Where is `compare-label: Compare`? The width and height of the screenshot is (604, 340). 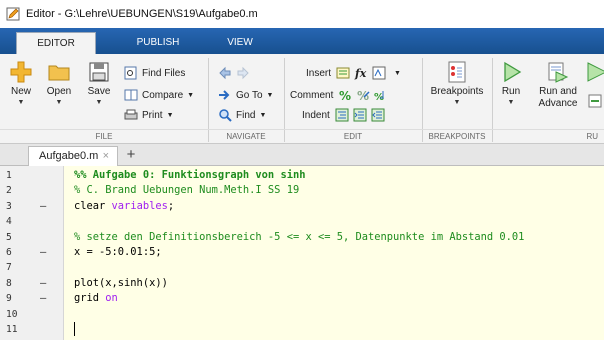
compare-label: Compare is located at coordinates (163, 95).